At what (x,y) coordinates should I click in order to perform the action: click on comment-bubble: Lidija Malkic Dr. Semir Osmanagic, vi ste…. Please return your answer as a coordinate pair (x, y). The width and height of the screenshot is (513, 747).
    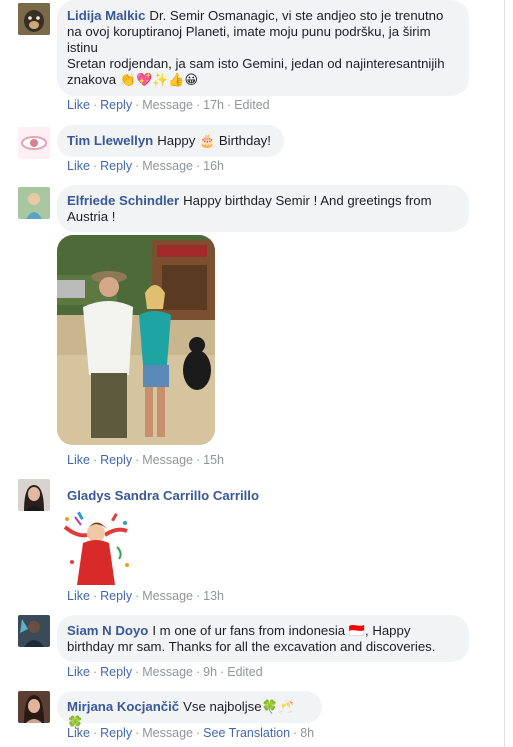
    Looking at the image, I should click on (263, 48).